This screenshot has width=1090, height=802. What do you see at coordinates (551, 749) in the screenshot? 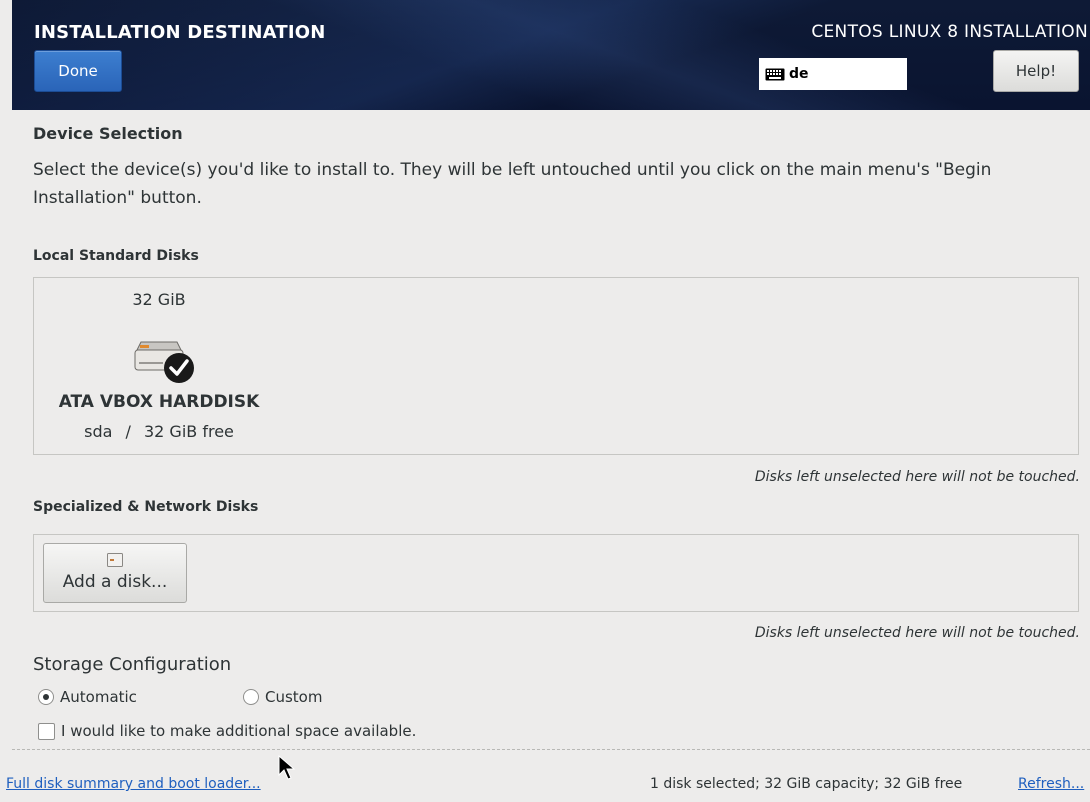
I see `footer-separator` at bounding box center [551, 749].